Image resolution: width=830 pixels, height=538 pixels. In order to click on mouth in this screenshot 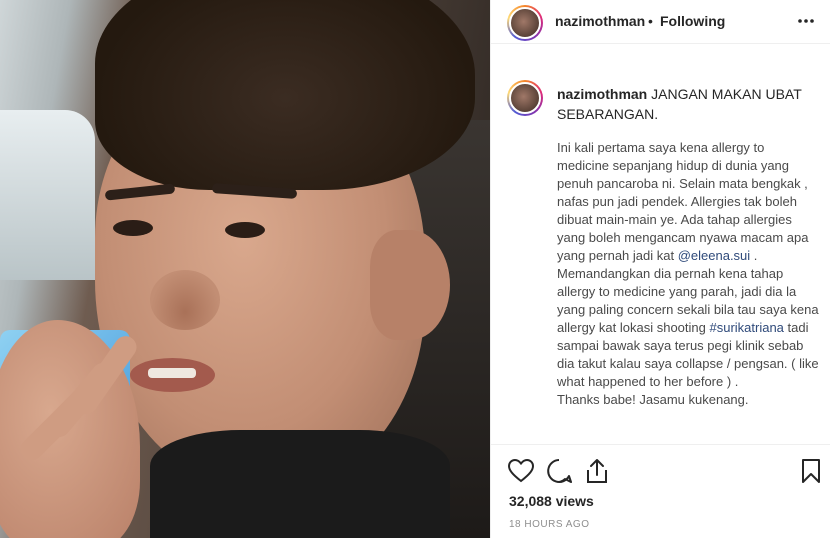, I will do `click(172, 375)`.